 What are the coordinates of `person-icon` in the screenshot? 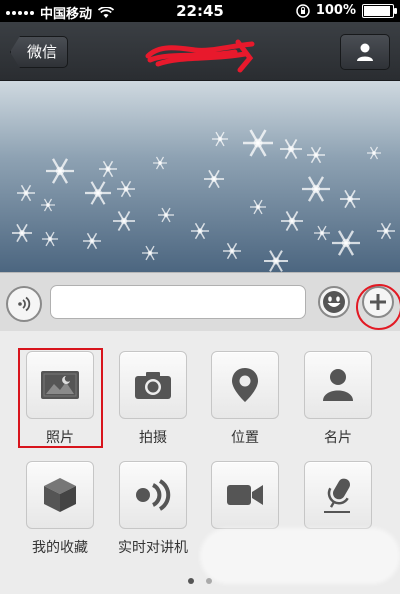 It's located at (365, 52).